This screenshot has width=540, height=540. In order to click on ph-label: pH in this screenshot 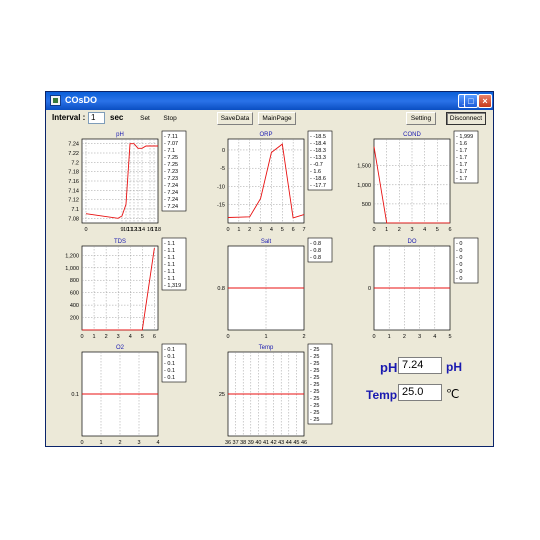, I will do `click(389, 367)`.